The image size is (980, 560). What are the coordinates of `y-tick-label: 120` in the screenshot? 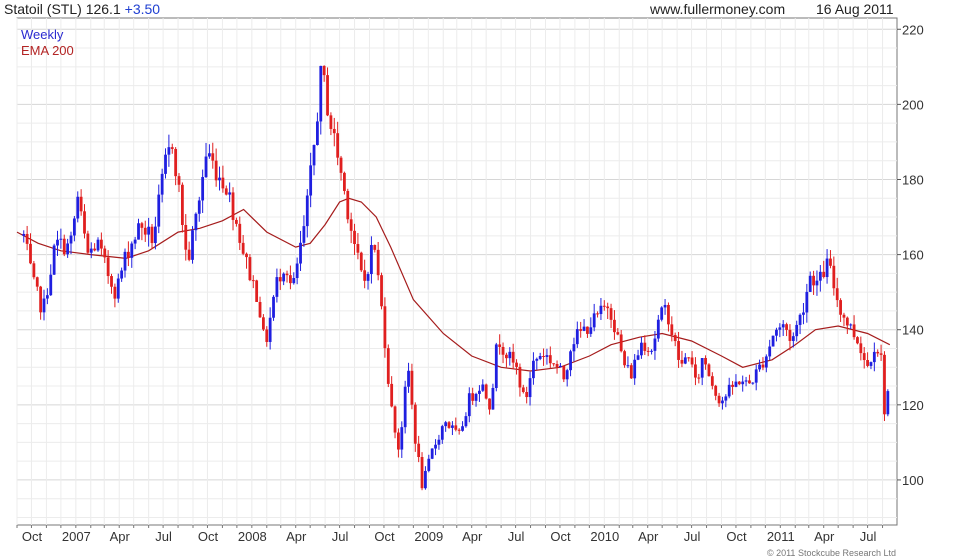 It's located at (913, 405).